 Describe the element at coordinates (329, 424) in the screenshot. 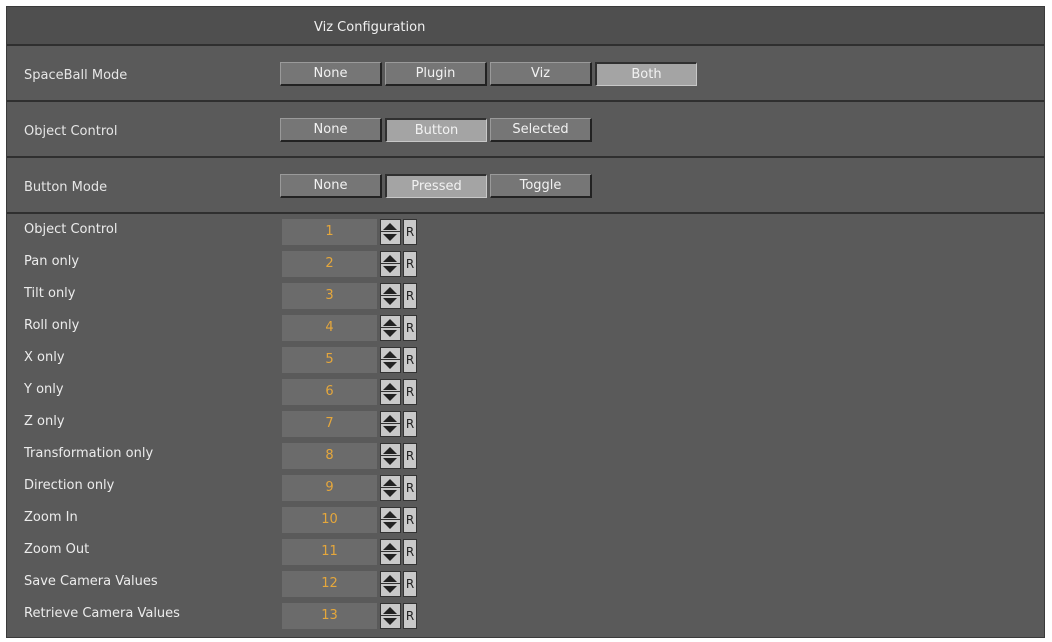

I see `button-number-field: 7` at that location.